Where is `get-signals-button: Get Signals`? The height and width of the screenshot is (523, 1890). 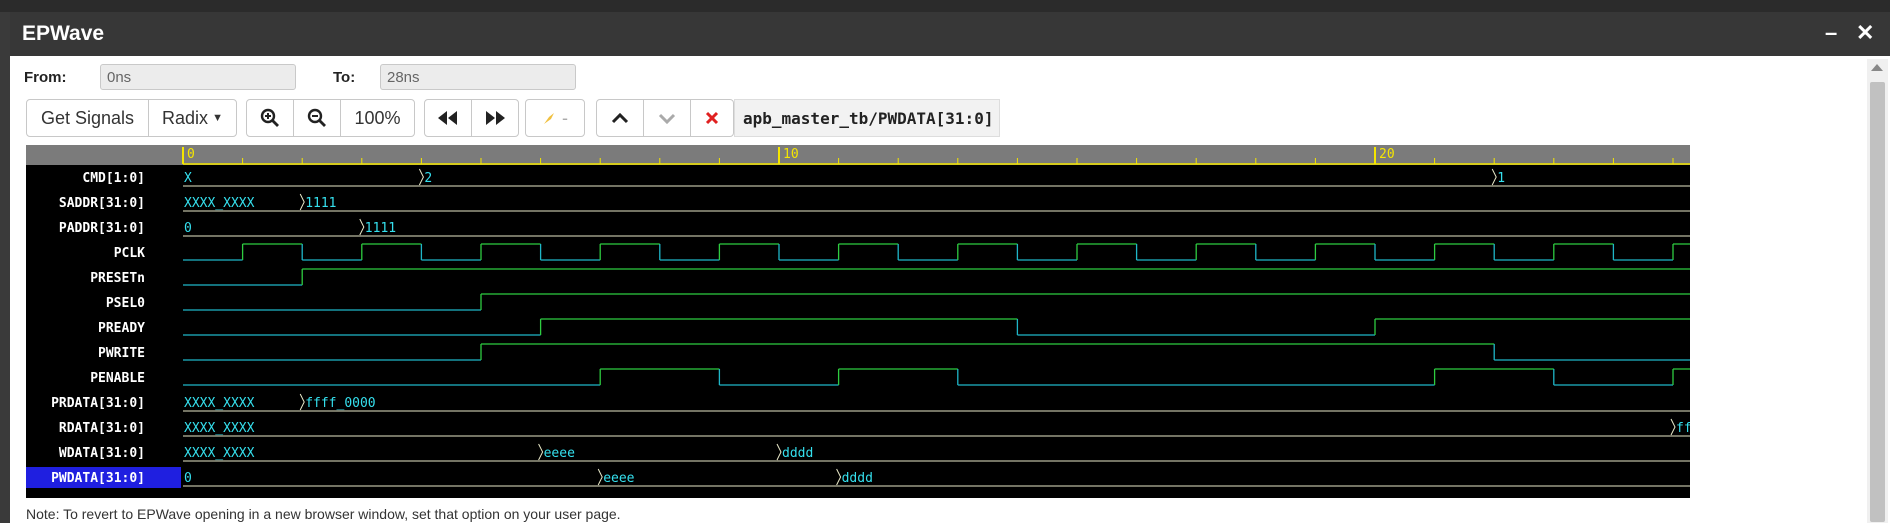 get-signals-button: Get Signals is located at coordinates (87, 118).